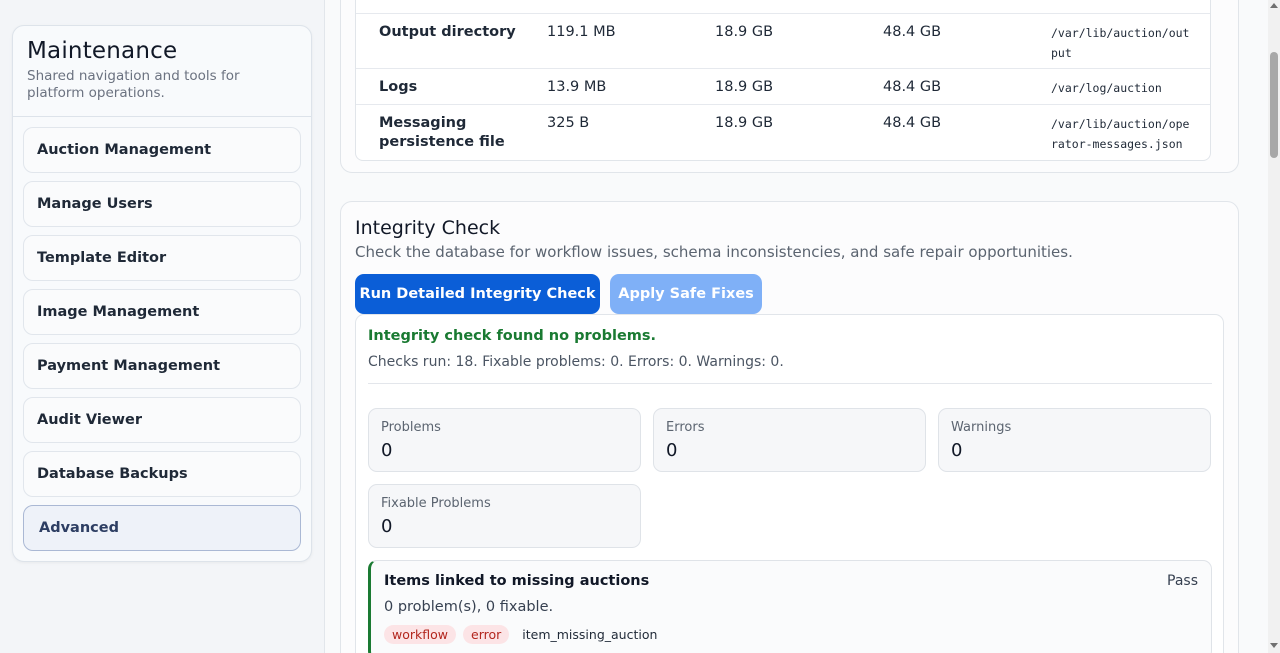  Describe the element at coordinates (1274, 326) in the screenshot. I see `page-scrollbar` at that location.